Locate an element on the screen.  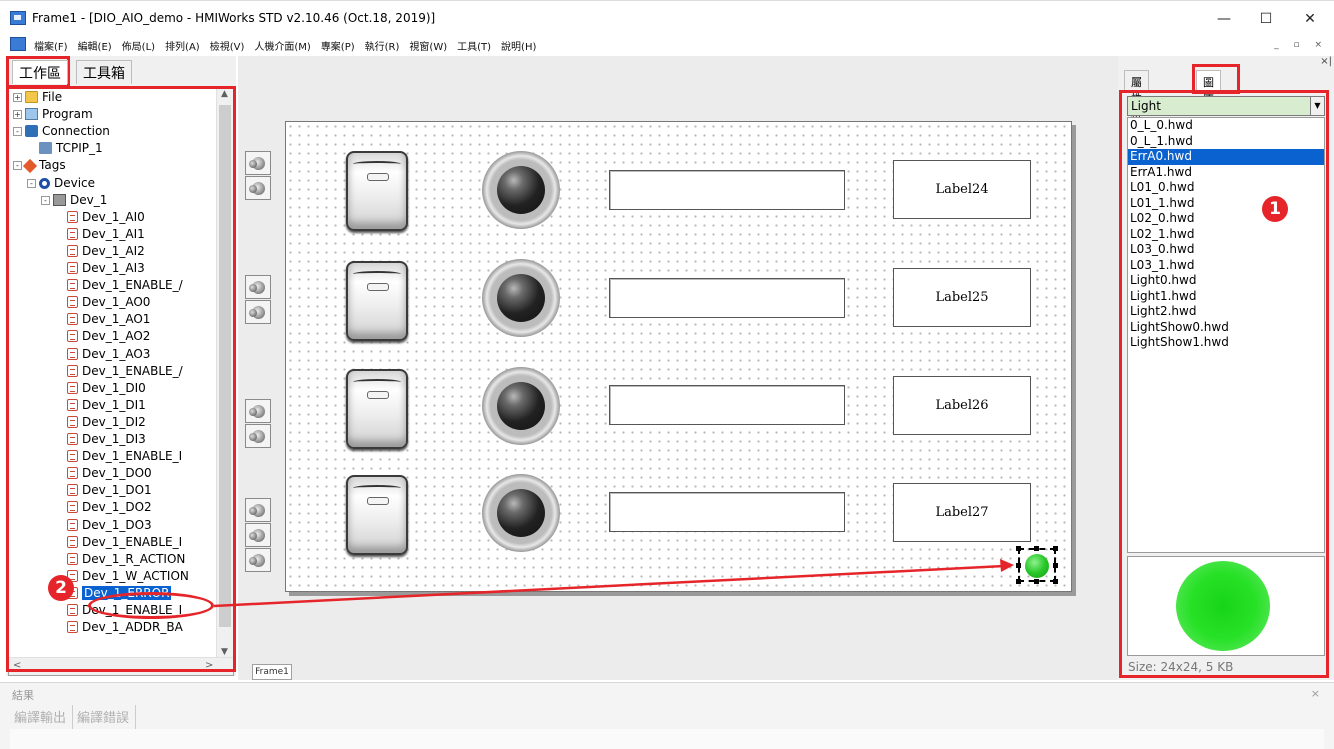
menu-item: 檔案(F) is located at coordinates (54, 45).